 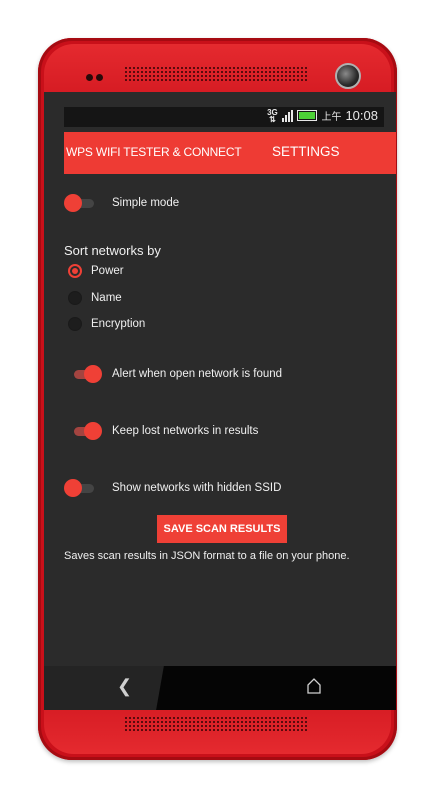 I want to click on status-time: 10:08, so click(x=361, y=115).